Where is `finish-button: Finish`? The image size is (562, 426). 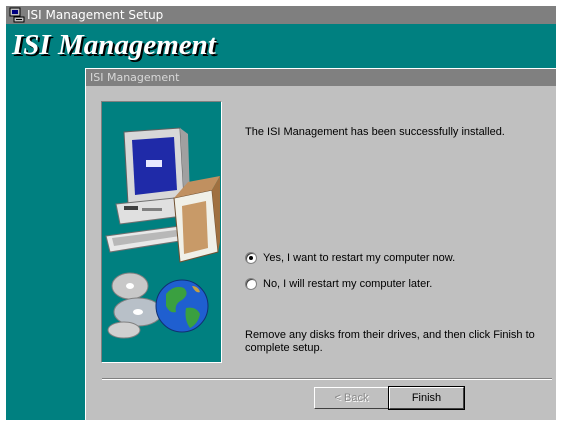 finish-button: Finish is located at coordinates (426, 398).